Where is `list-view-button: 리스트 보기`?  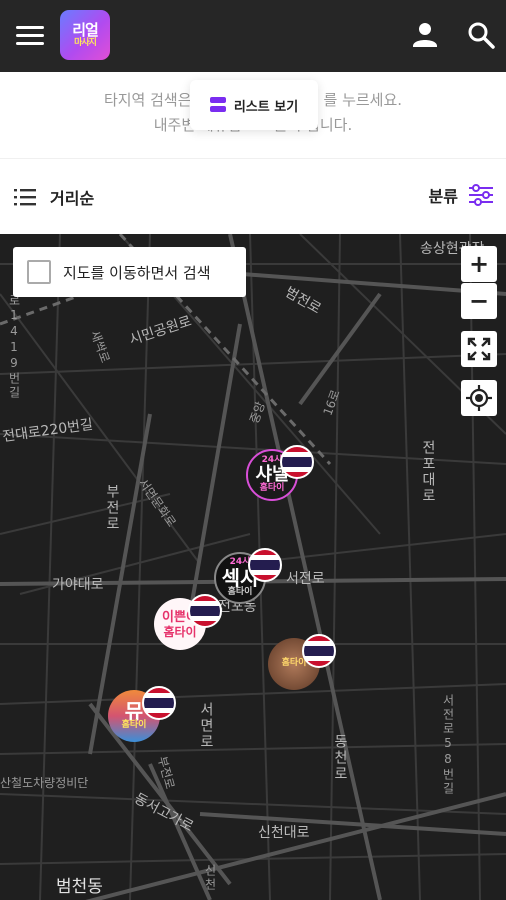 list-view-button: 리스트 보기 is located at coordinates (254, 105).